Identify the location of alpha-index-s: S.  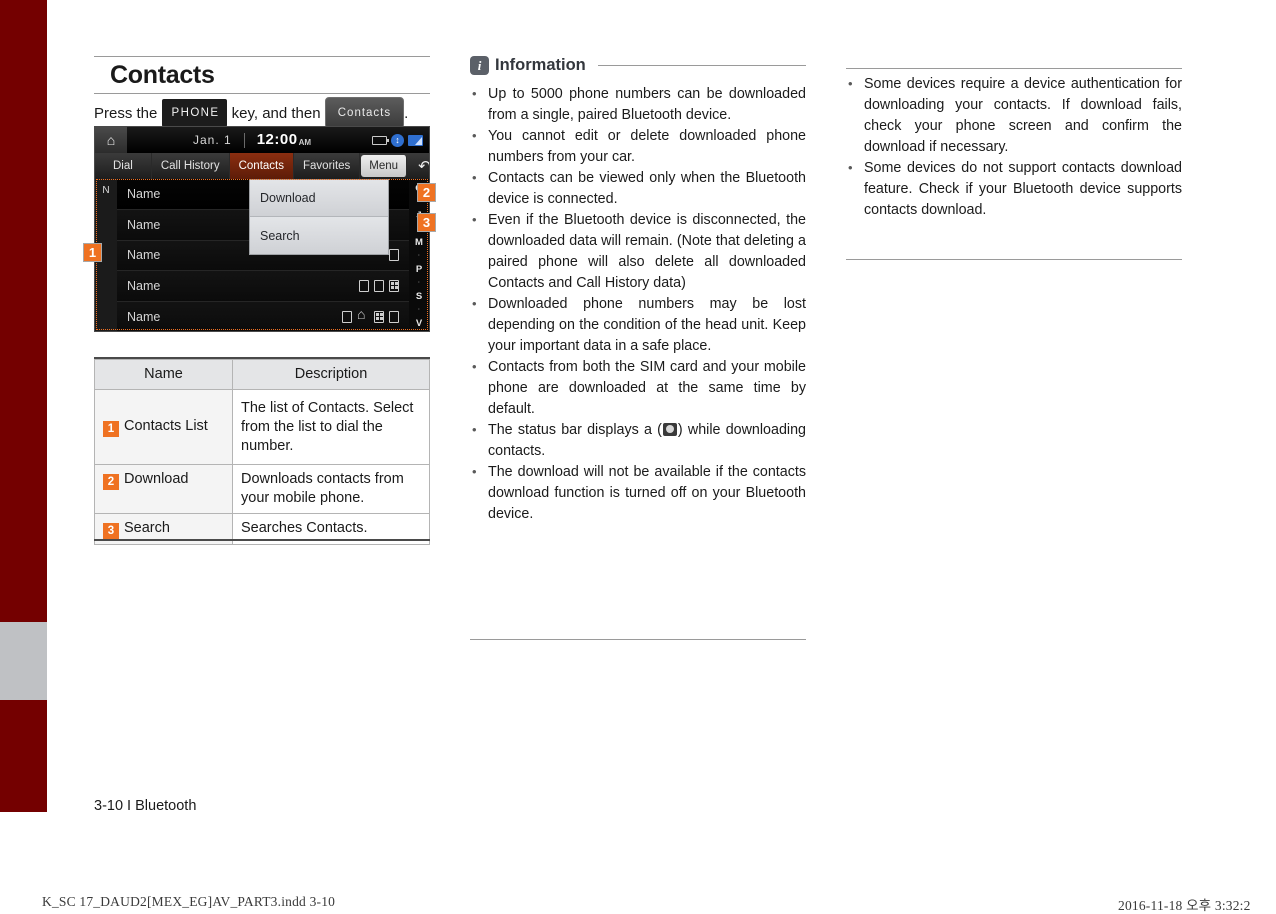
(419, 297).